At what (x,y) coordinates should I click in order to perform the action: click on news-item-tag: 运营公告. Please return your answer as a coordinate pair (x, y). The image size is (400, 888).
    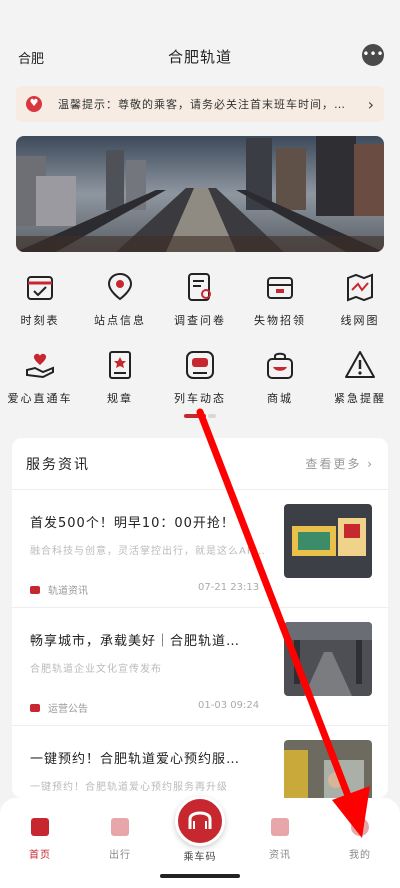
    Looking at the image, I should click on (59, 707).